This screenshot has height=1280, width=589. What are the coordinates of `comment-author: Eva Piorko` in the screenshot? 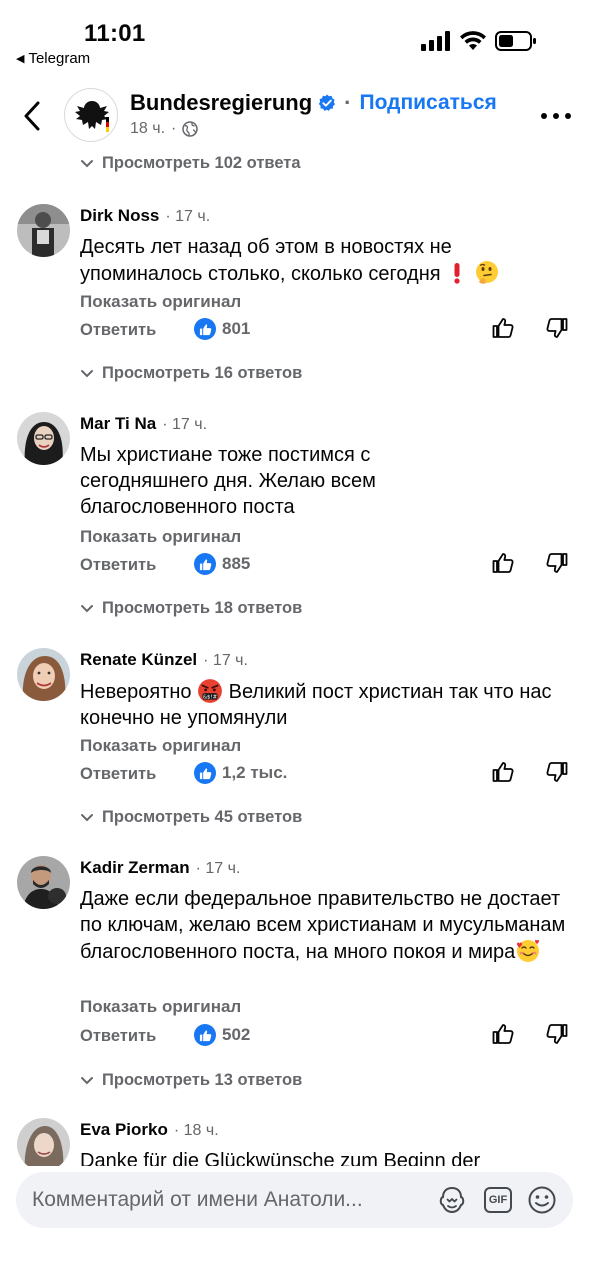 It's located at (124, 1130).